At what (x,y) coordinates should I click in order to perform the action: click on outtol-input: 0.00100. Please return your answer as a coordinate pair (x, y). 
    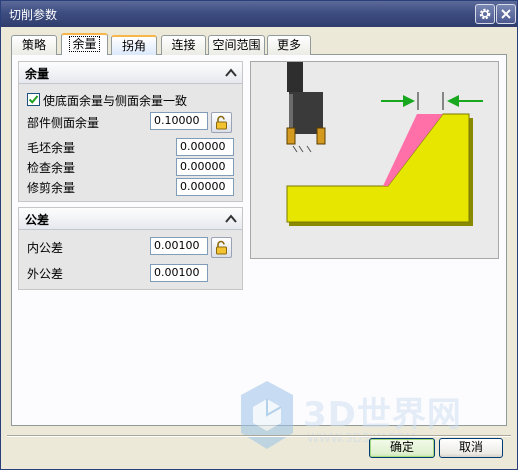
    Looking at the image, I should click on (179, 273).